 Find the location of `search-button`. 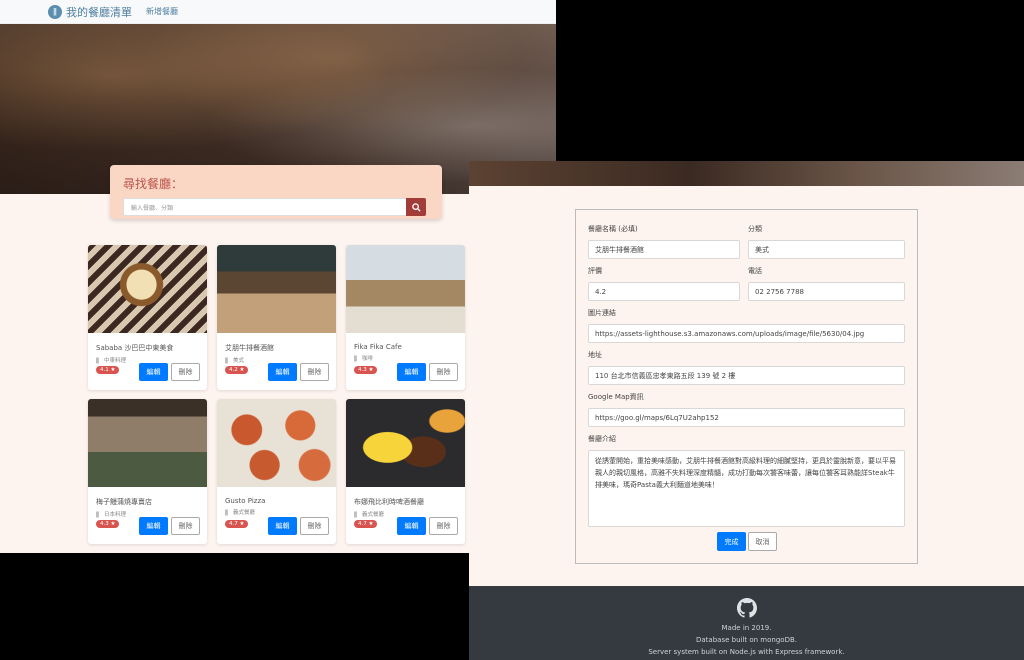

search-button is located at coordinates (416, 207).